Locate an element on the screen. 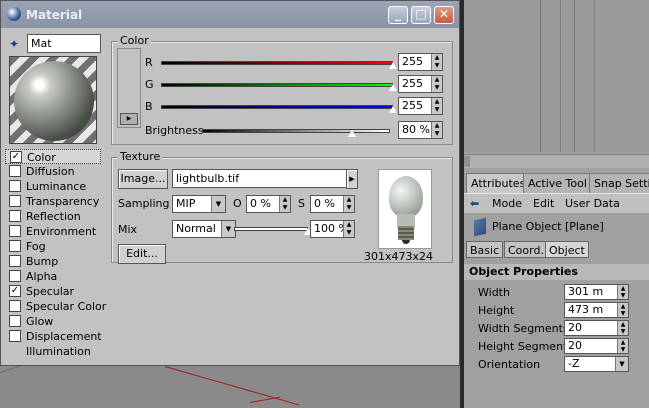  horizontal-scrollbar is located at coordinates (556, 161).